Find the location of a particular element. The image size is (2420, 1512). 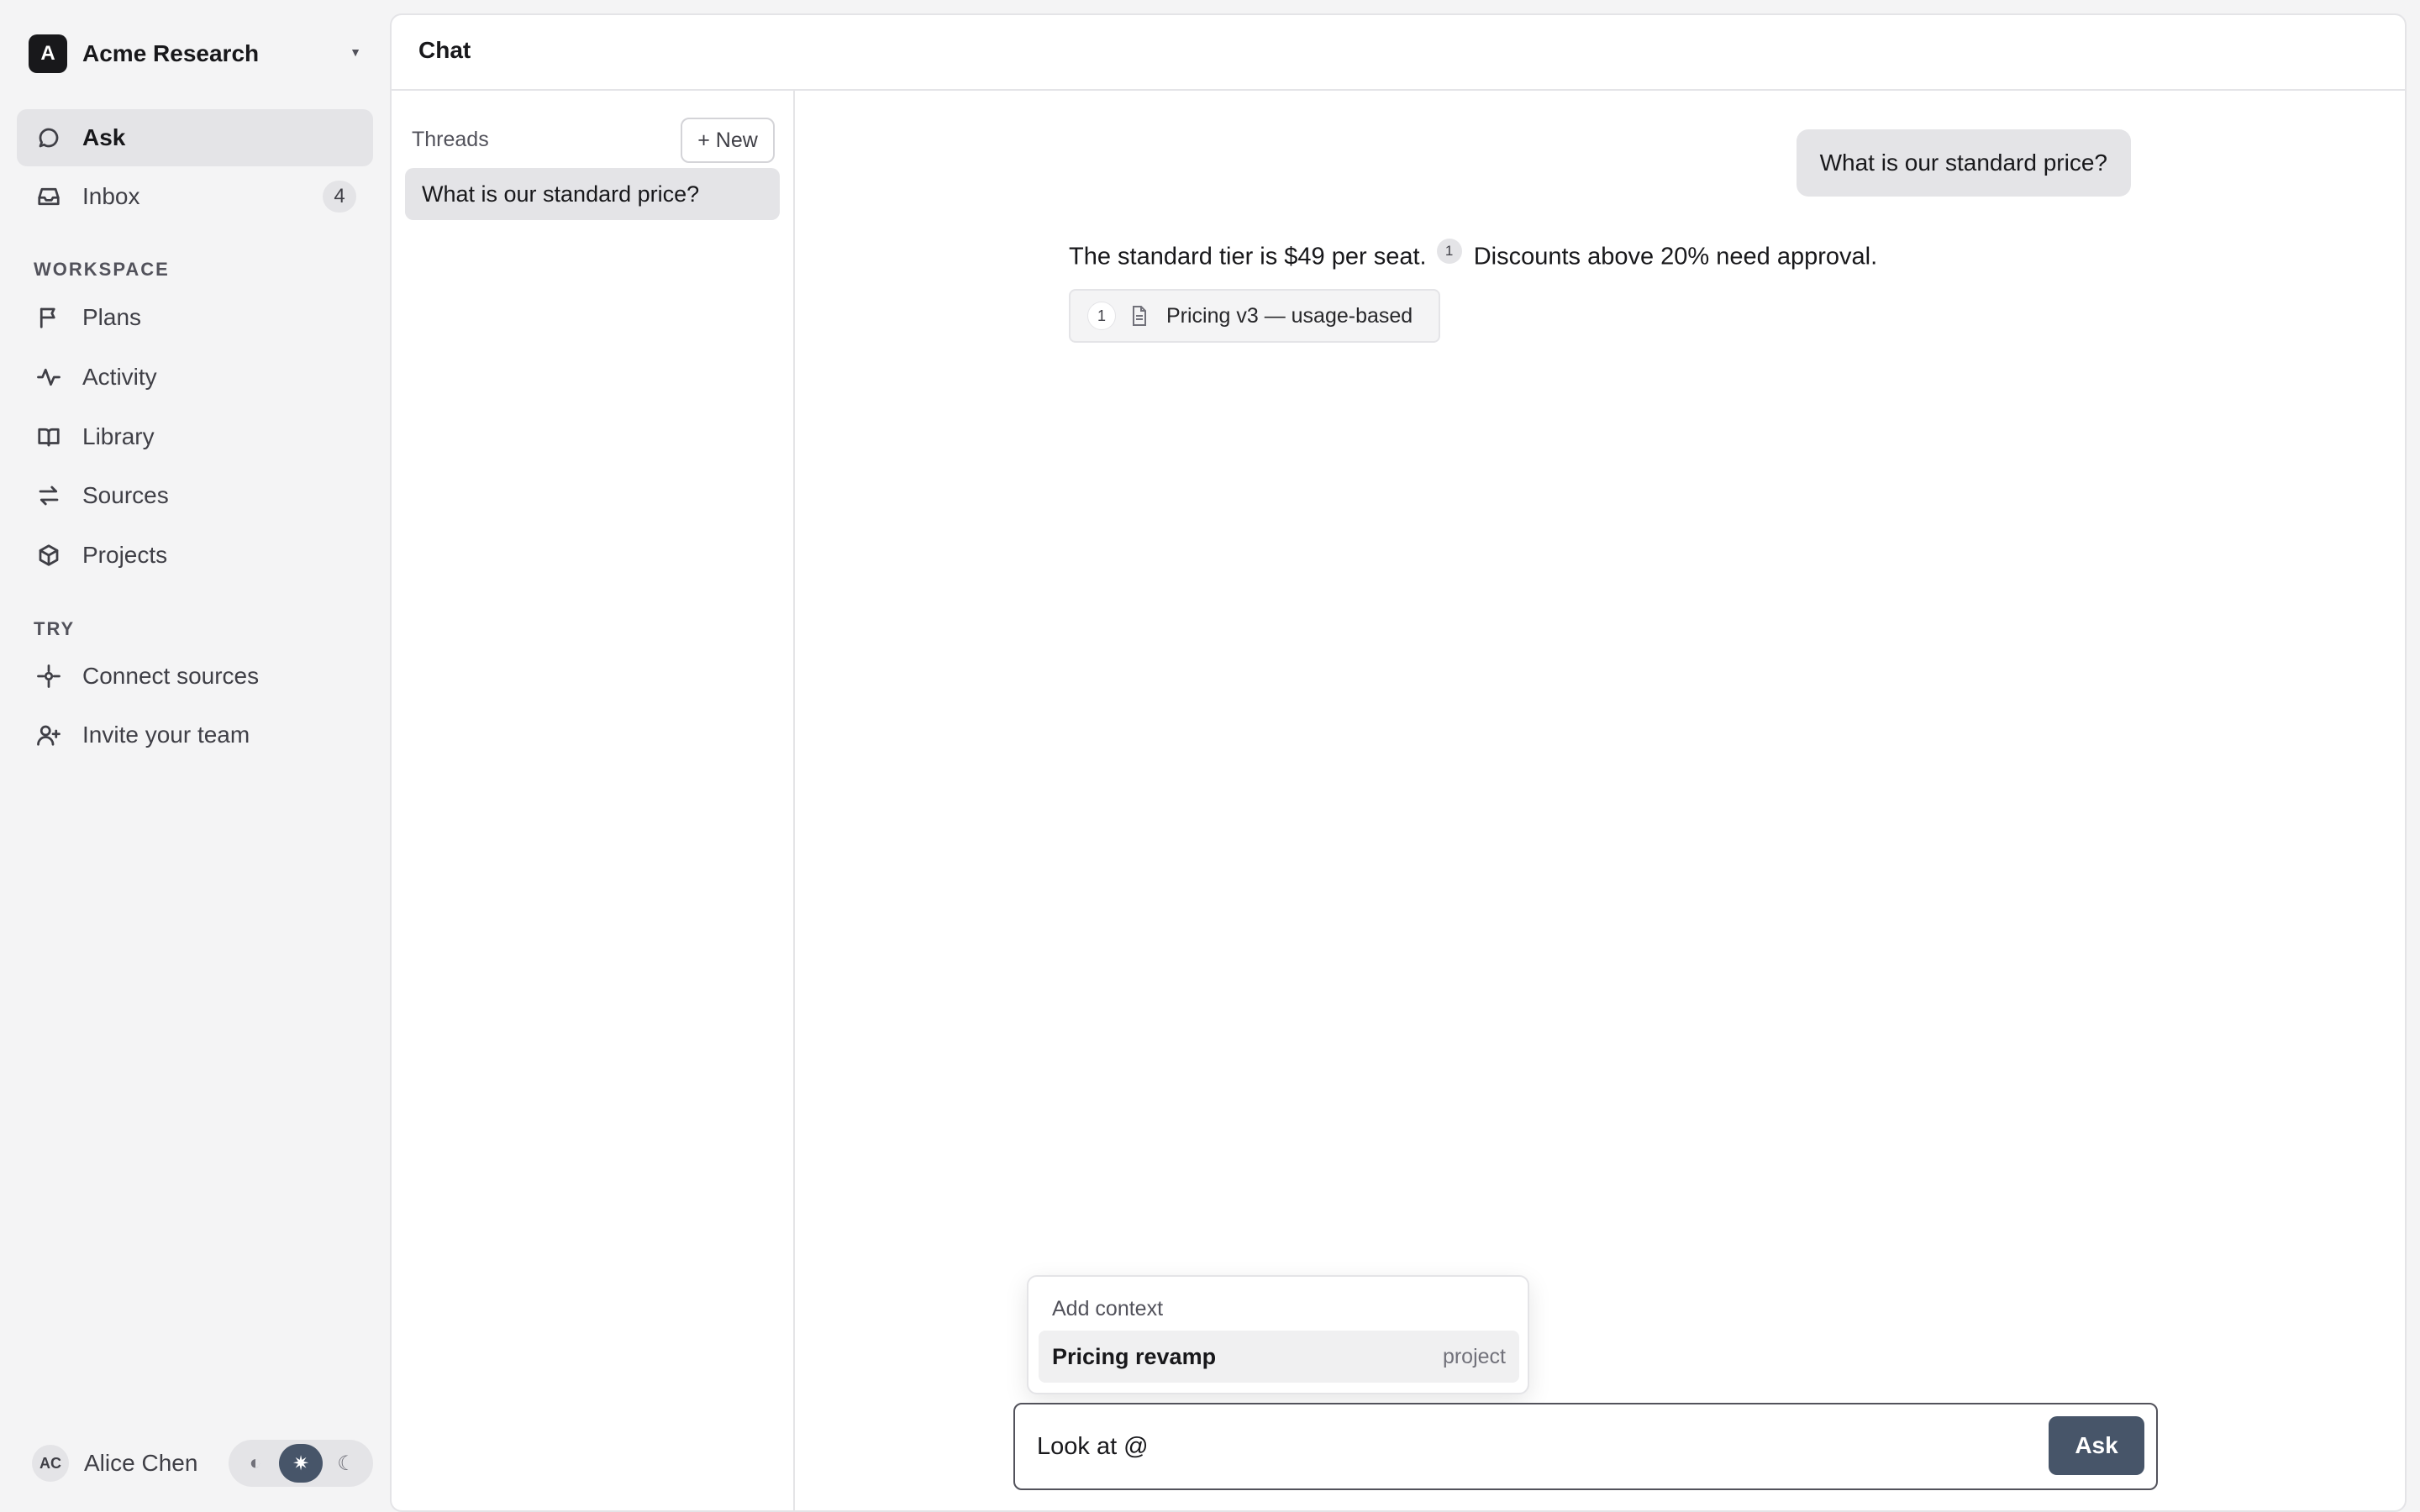

theme-toggle: ◐ ✷ ☾ is located at coordinates (301, 1463).